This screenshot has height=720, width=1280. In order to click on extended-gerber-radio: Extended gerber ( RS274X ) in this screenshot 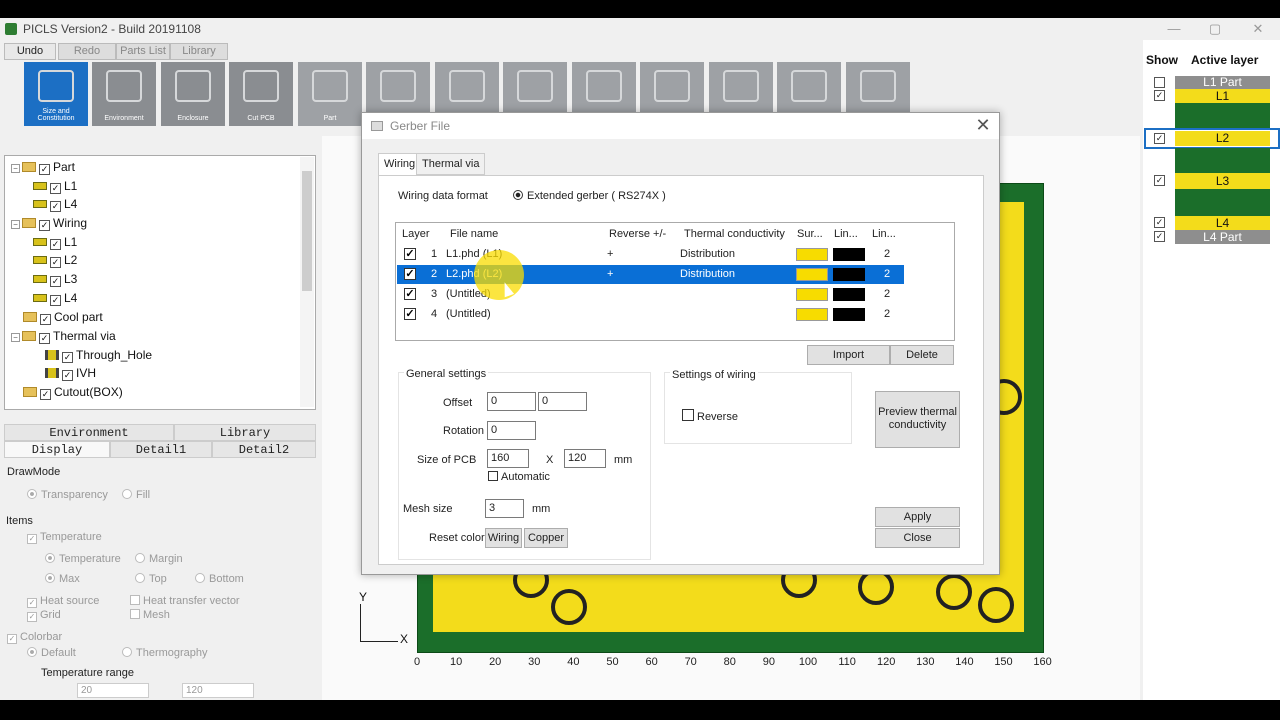, I will do `click(589, 196)`.